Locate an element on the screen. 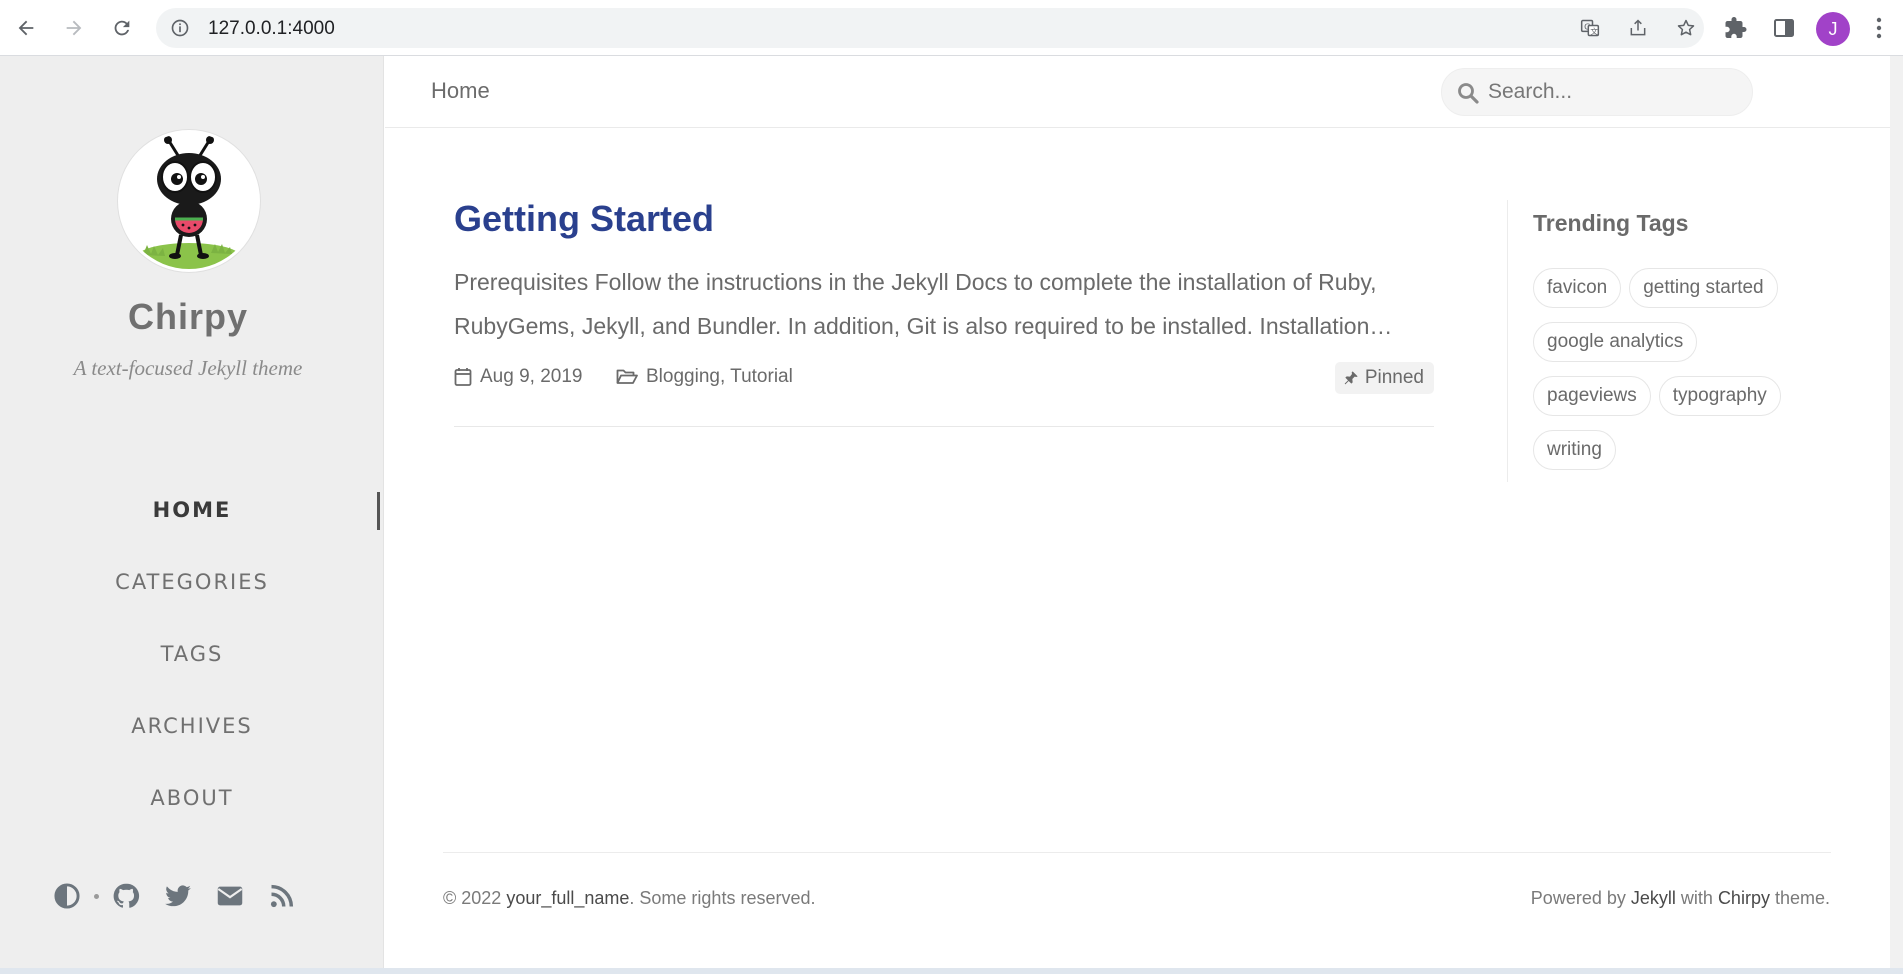  theme-suffix: theme. is located at coordinates (1802, 898).